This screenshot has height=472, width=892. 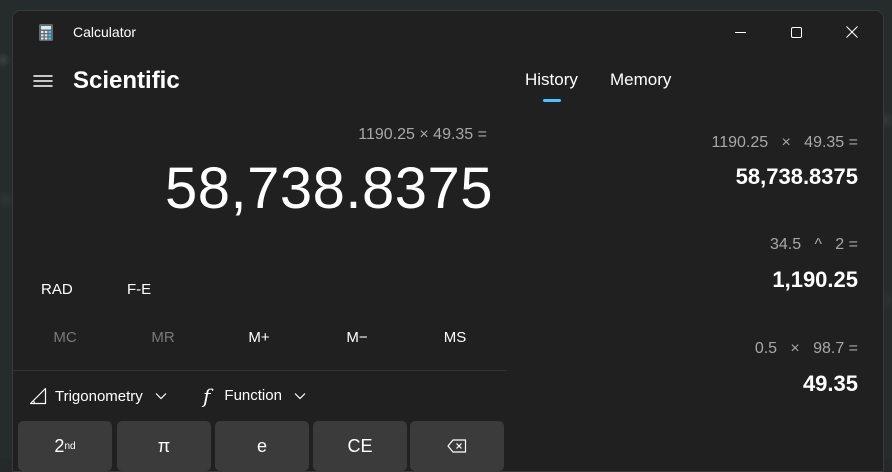 I want to click on angle-mode-button: RAD, so click(x=57, y=289).